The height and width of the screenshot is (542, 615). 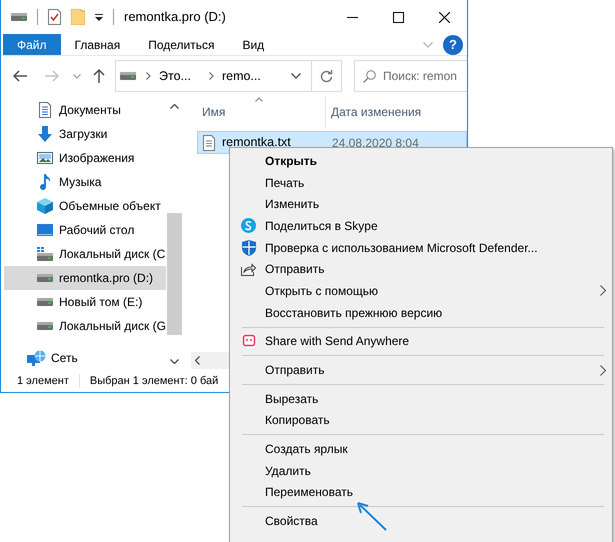 I want to click on minimize-icon, so click(x=352, y=17).